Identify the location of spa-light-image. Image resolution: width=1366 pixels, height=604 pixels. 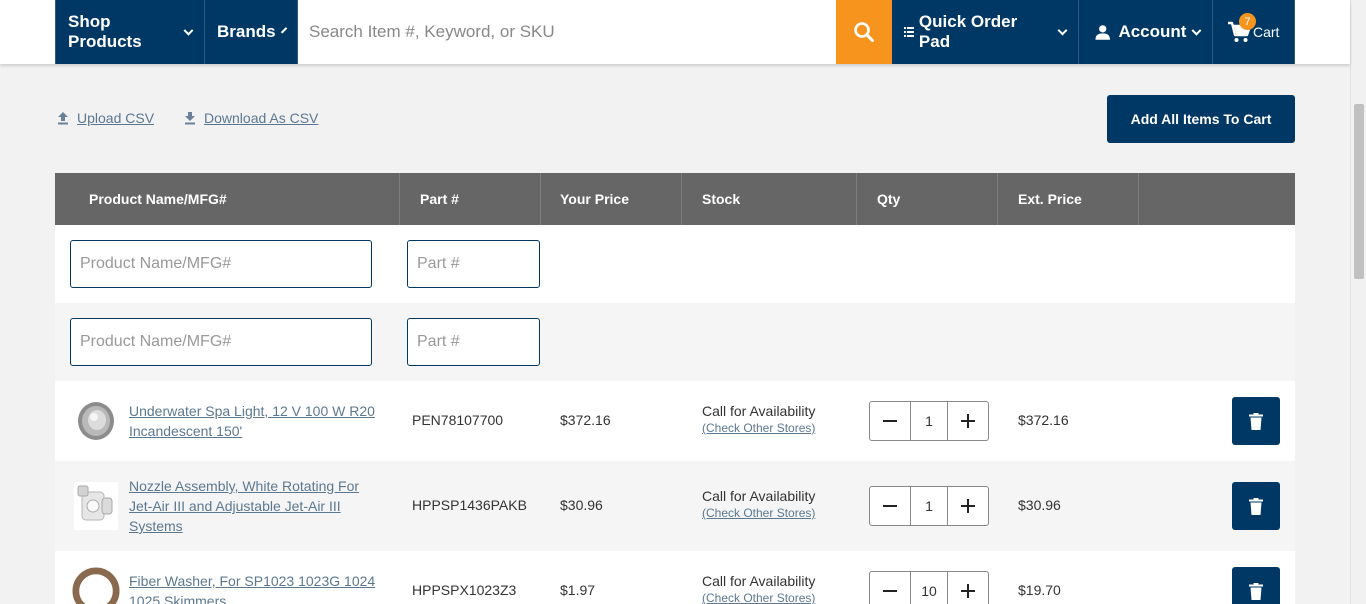
(96, 421).